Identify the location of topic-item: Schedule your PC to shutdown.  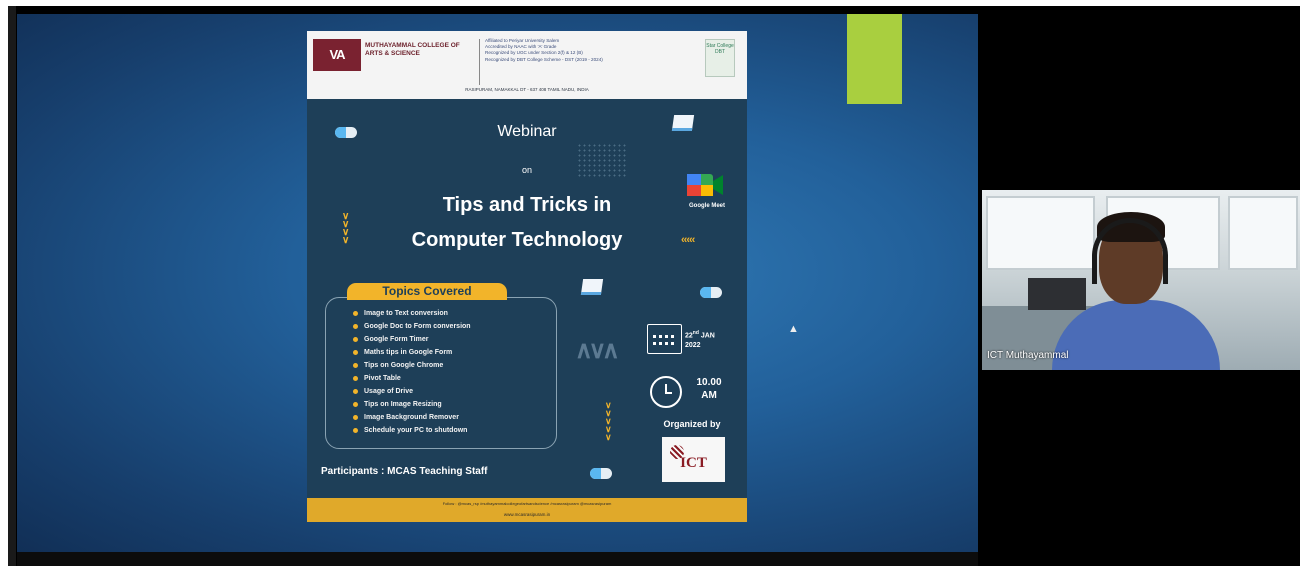
(410, 430).